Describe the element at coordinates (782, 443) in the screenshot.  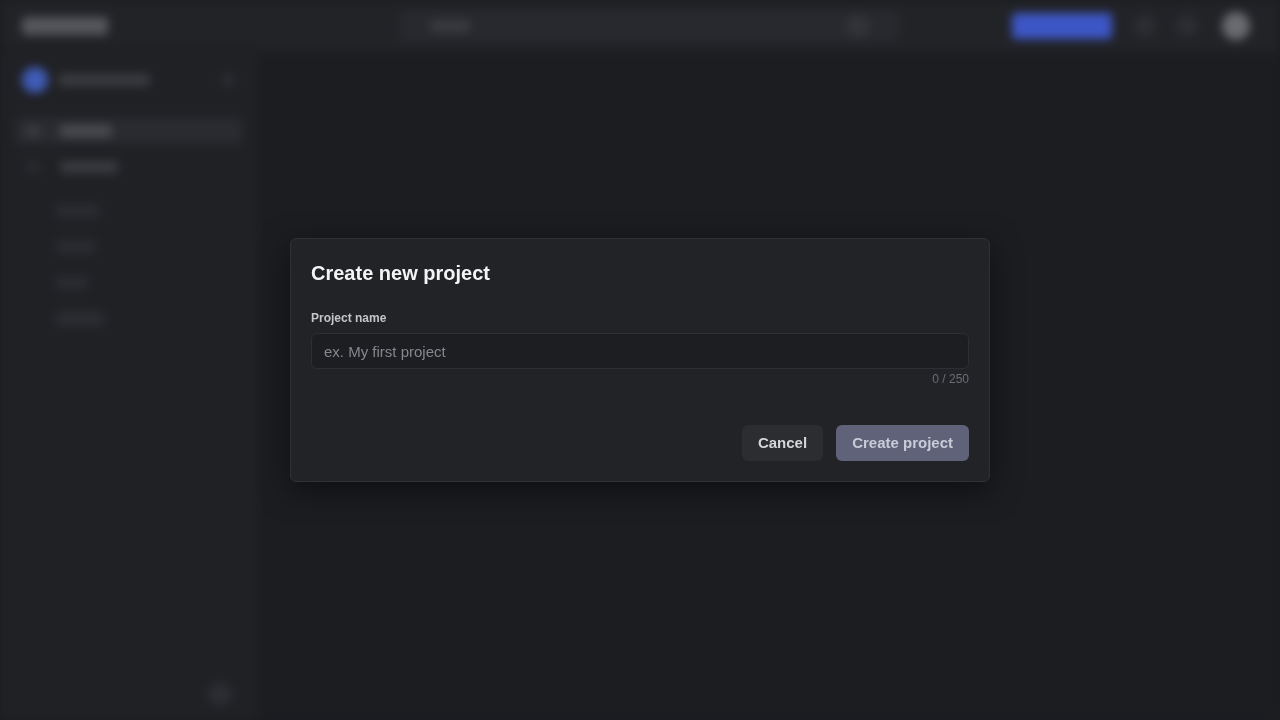
I see `cancel-button: Cancel` at that location.